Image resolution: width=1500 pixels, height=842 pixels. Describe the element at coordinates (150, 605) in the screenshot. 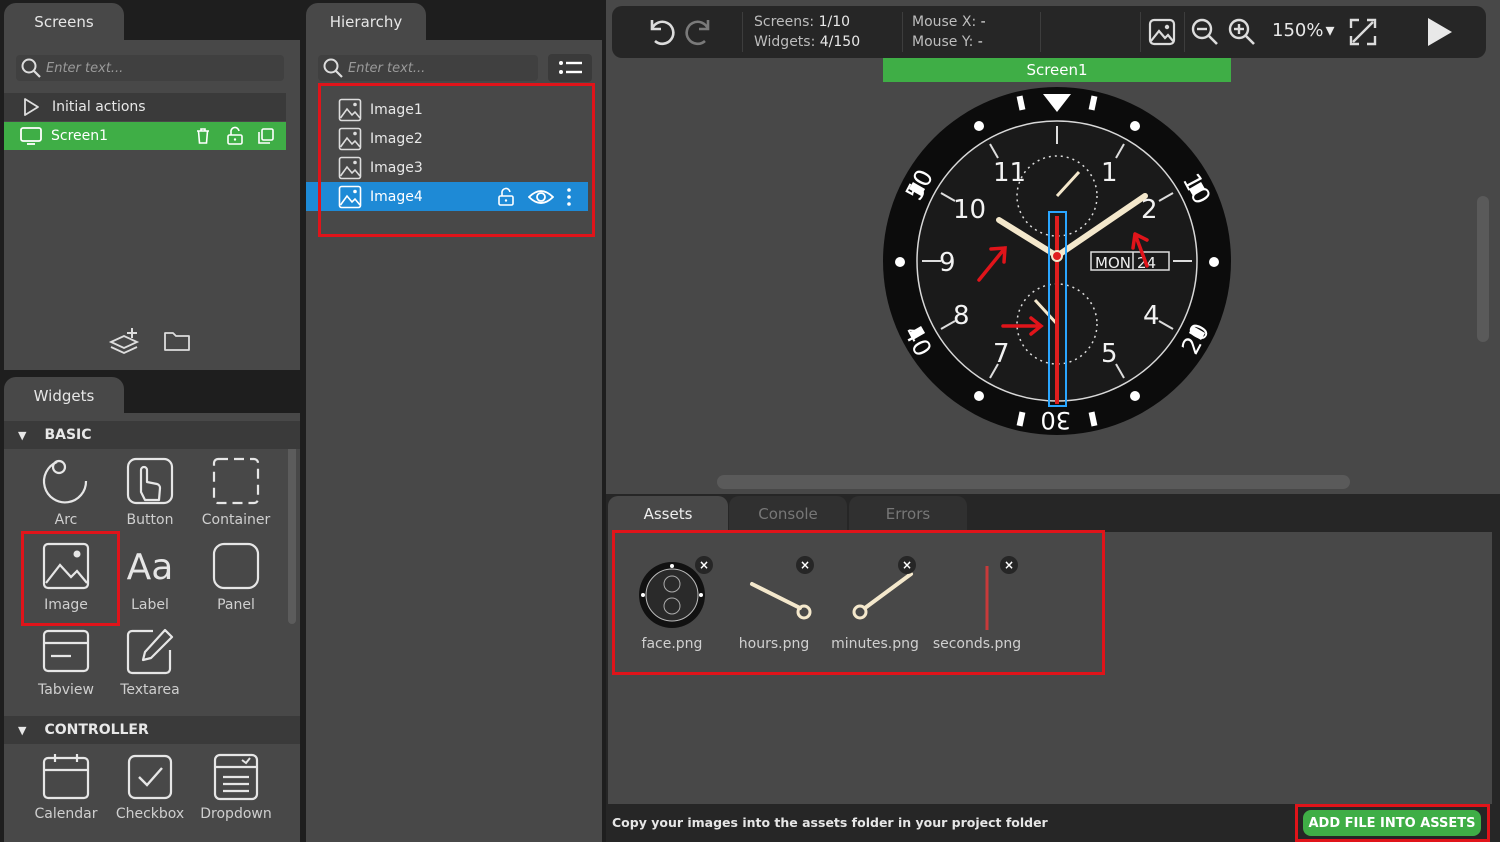

I see `widget-label-label: Label` at that location.